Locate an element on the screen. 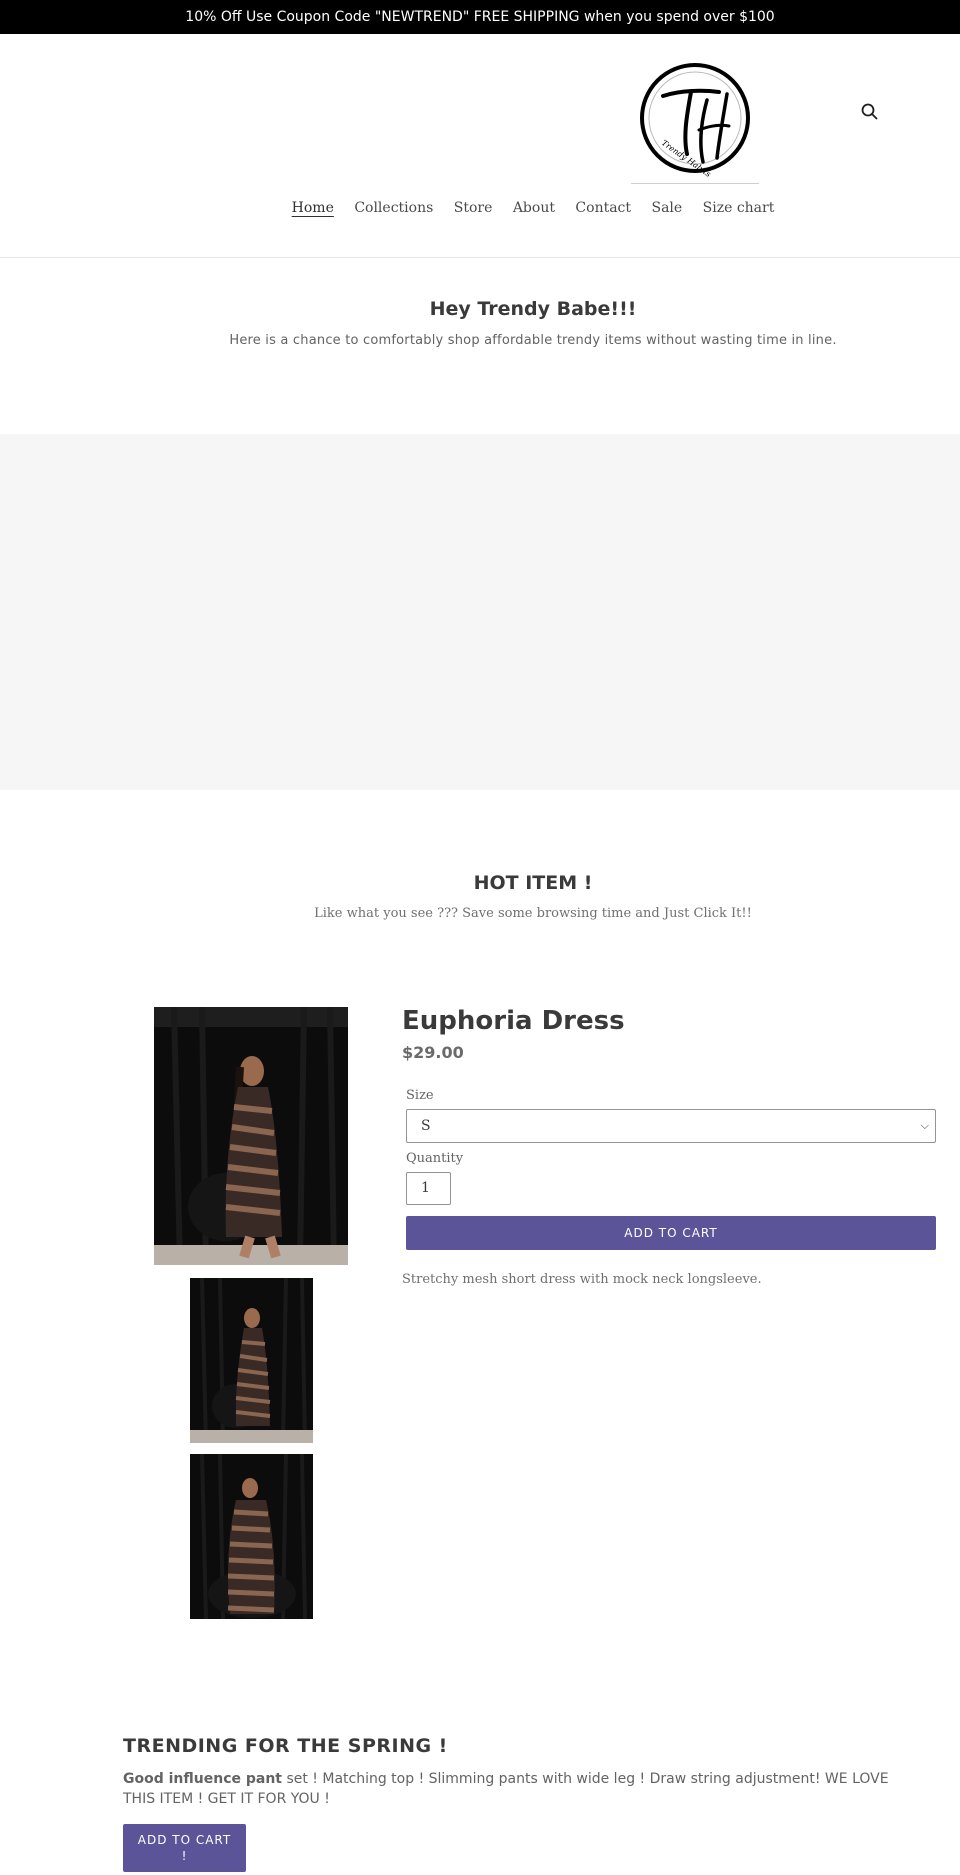  product-title: Euphoria Dress is located at coordinates (513, 1021).